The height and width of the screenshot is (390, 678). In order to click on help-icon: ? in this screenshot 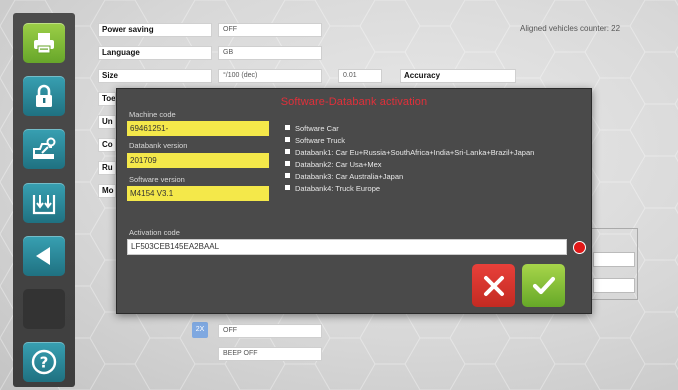, I will do `click(44, 362)`.